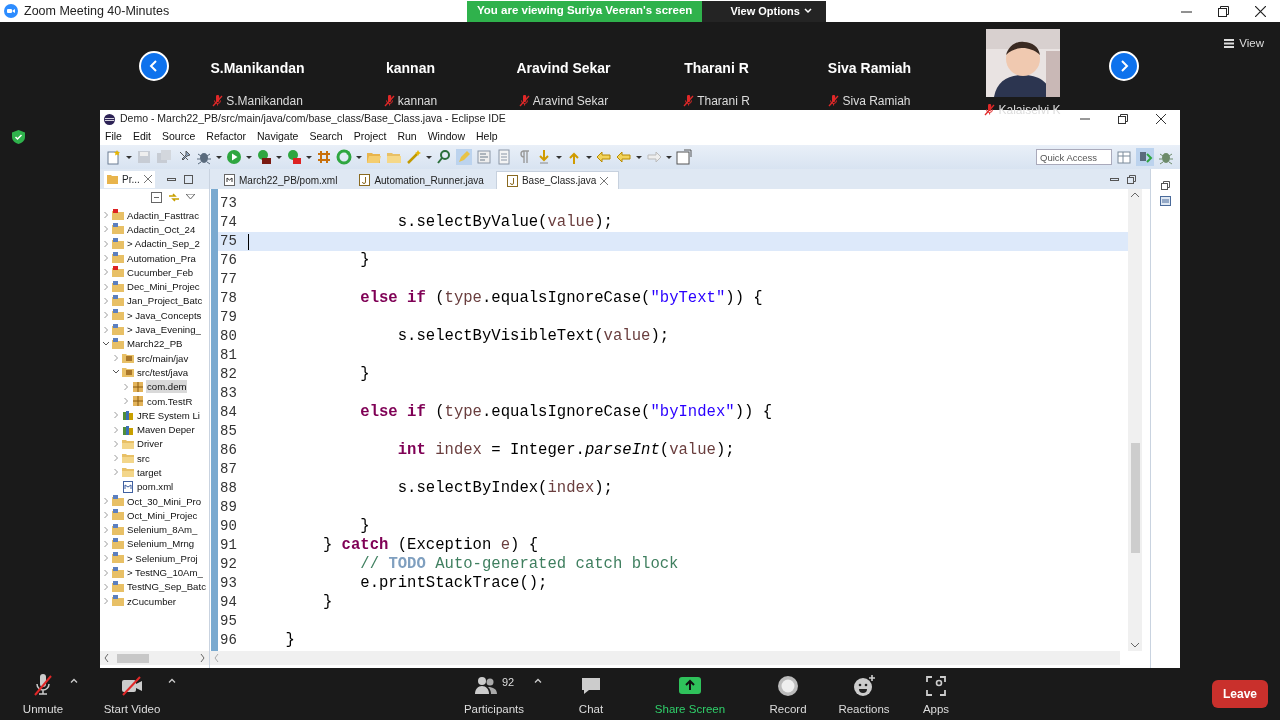 The width and height of the screenshot is (1280, 720). Describe the element at coordinates (188, 179) in the screenshot. I see `maximize-icon` at that location.